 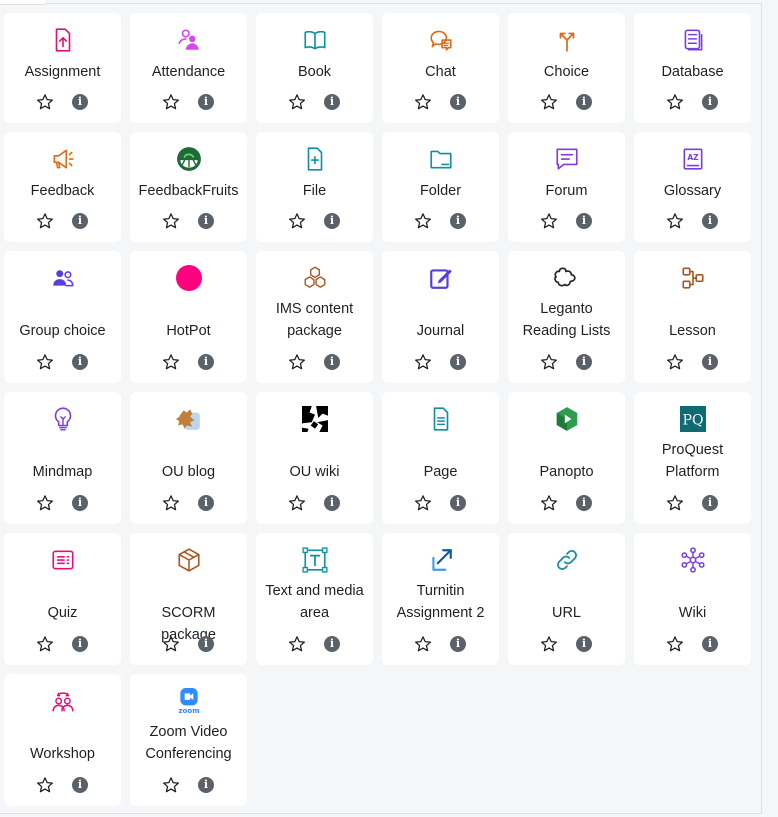 I want to click on module-tile-database: Database i, so click(x=692, y=68).